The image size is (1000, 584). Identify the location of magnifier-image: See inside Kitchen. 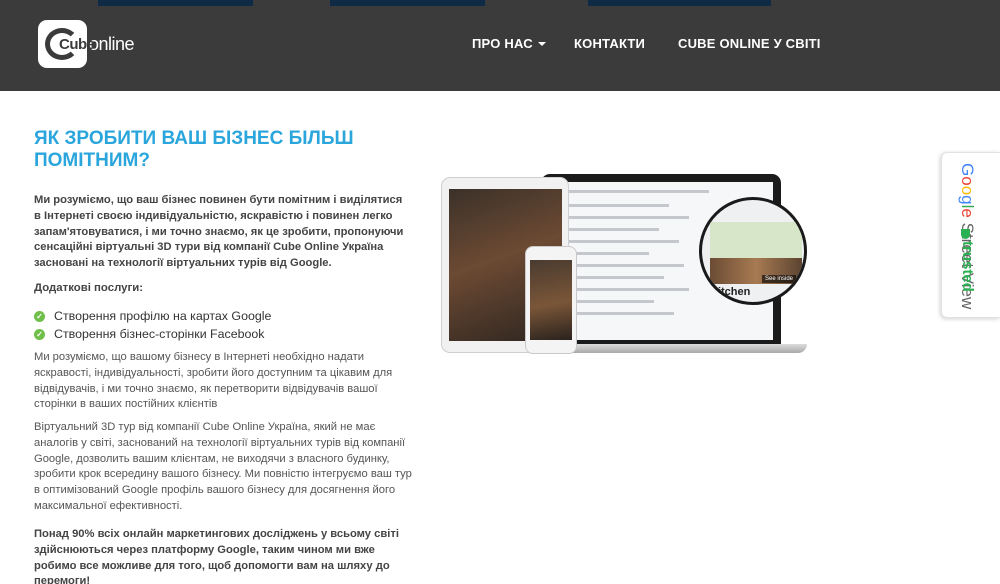
(753, 251).